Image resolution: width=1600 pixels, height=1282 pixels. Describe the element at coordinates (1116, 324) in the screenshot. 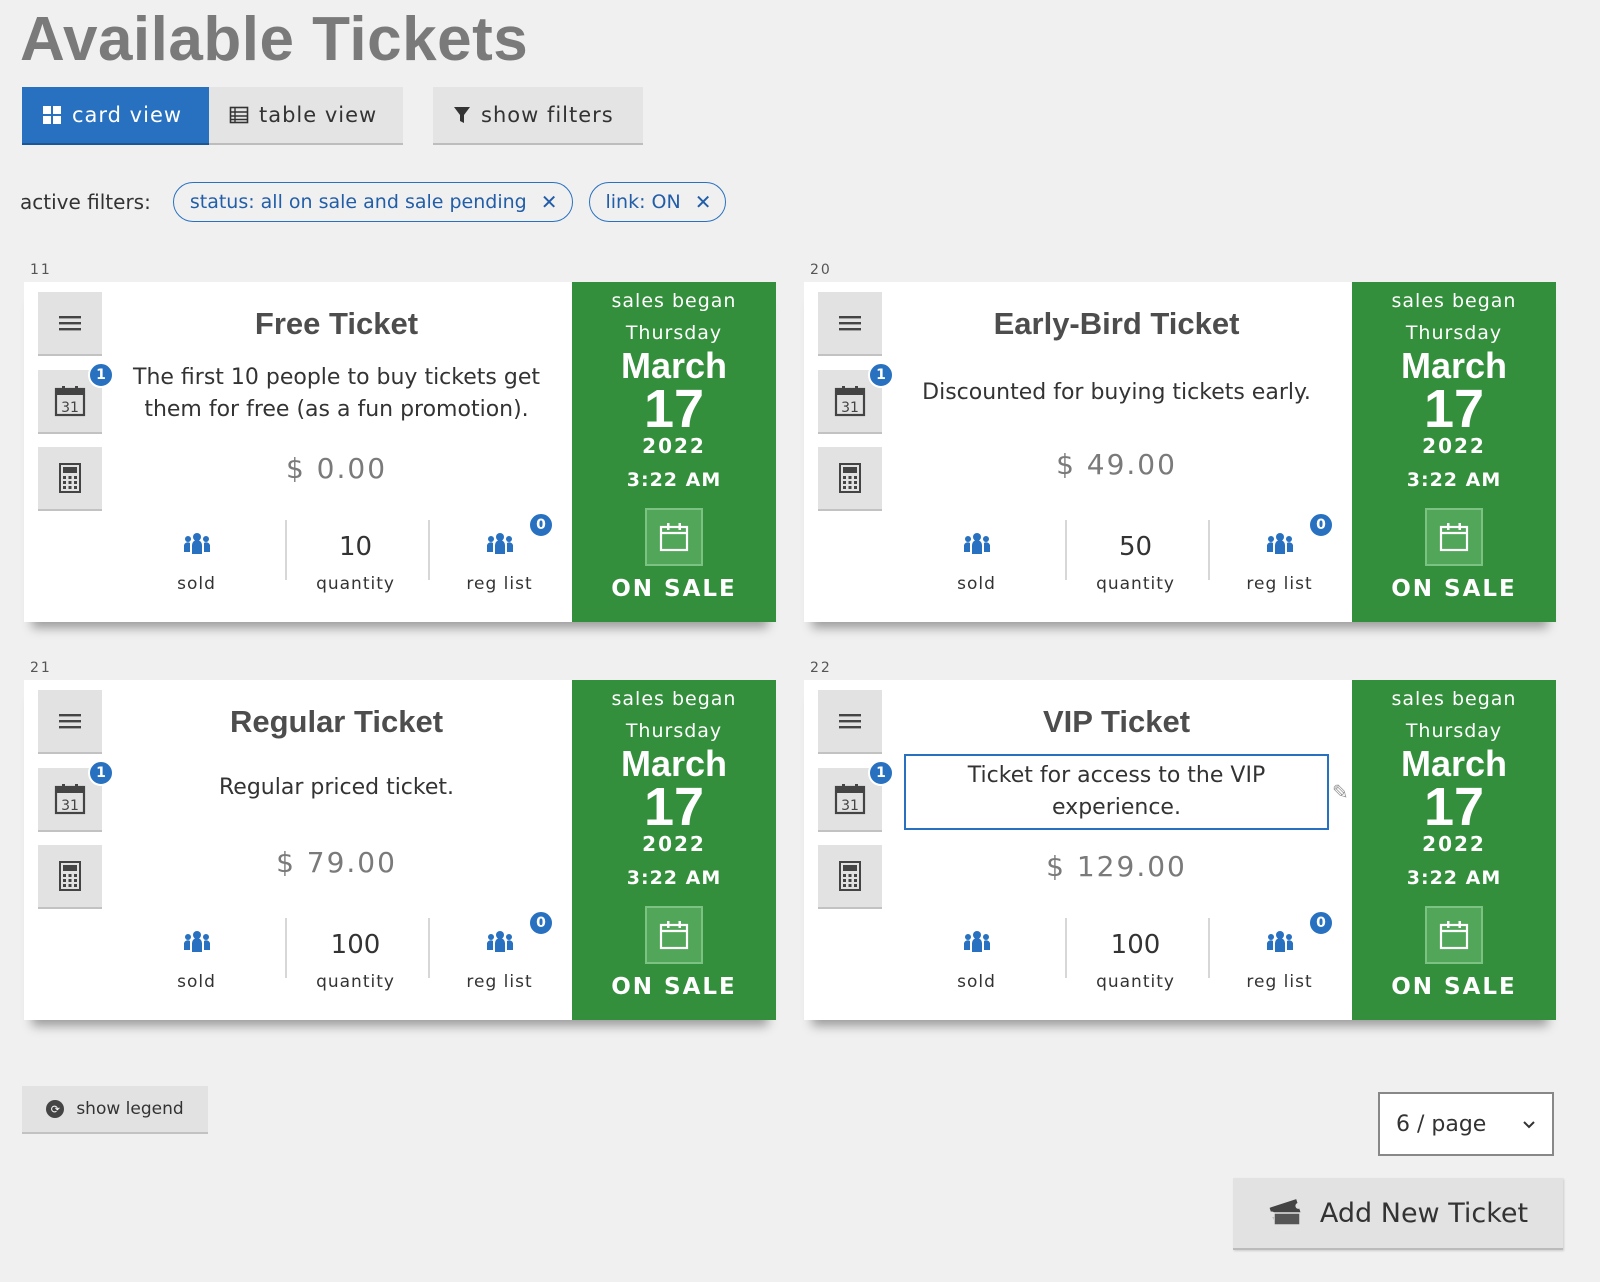

I see `ticket-name: Early-Bird Ticket` at that location.